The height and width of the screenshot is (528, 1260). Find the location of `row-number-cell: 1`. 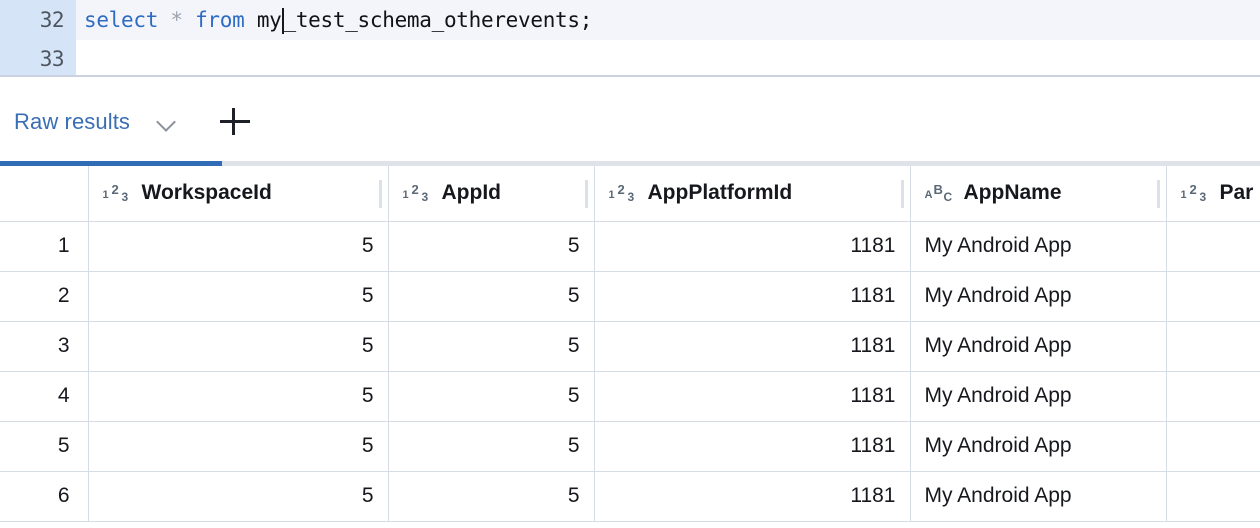

row-number-cell: 1 is located at coordinates (44, 246).